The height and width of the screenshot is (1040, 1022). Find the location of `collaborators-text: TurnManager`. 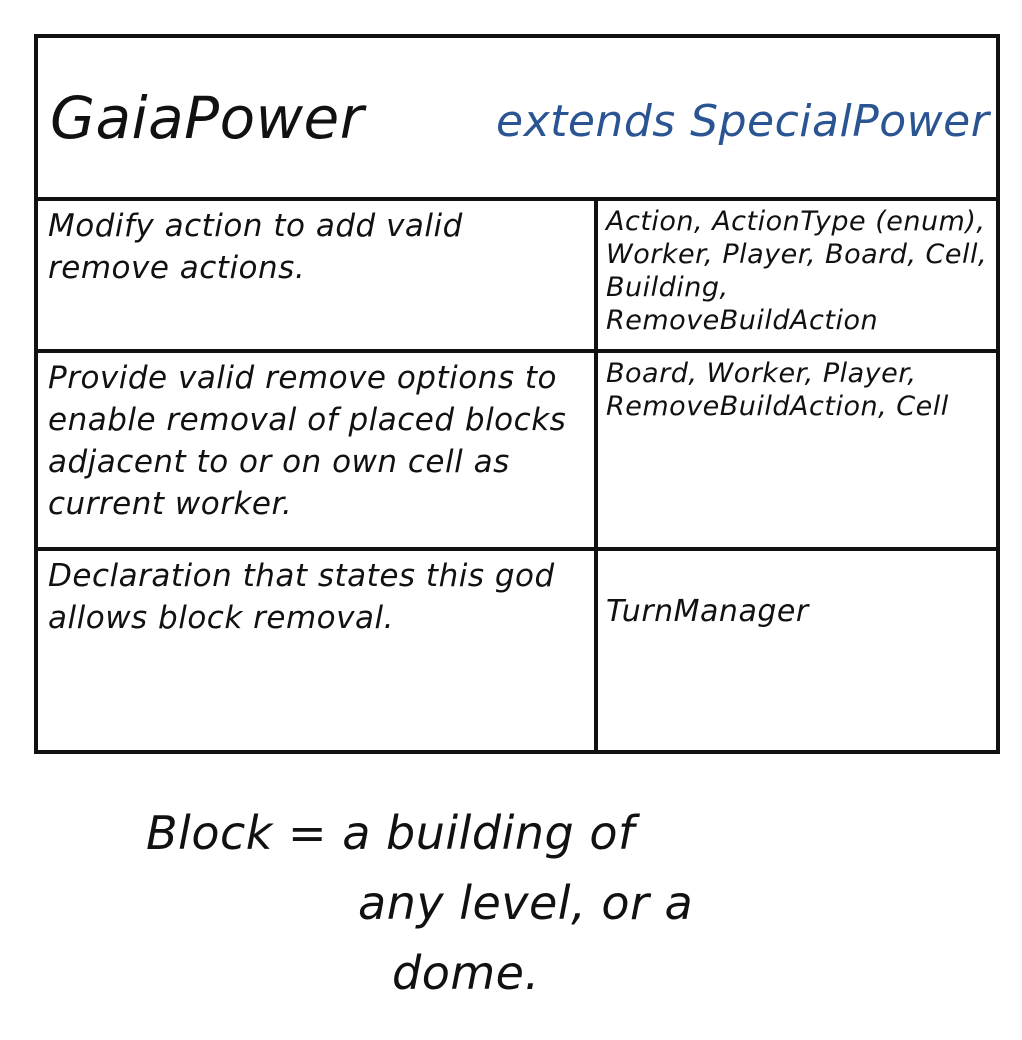

collaborators-text: TurnManager is located at coordinates (707, 611).